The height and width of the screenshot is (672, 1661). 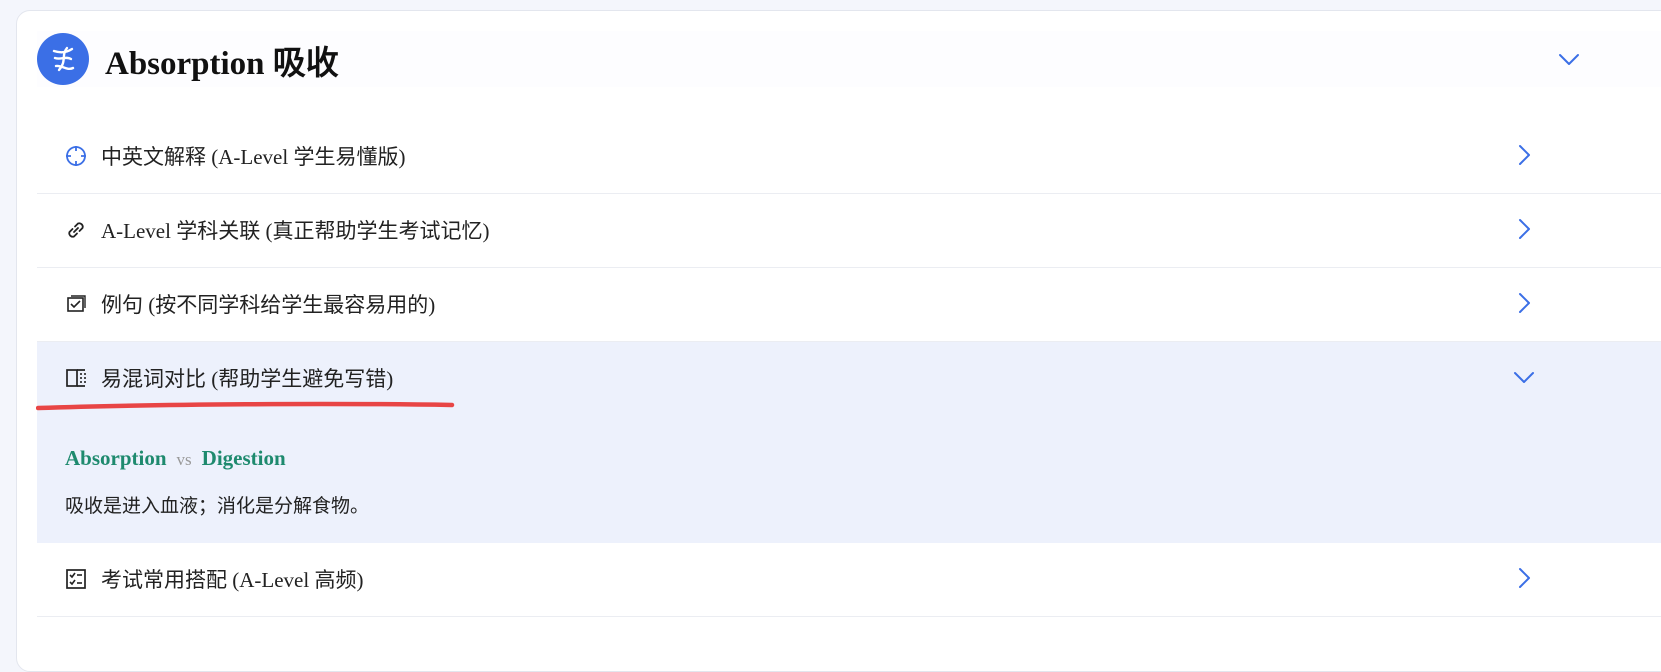 What do you see at coordinates (849, 157) in the screenshot?
I see `section-definition: 中英文解释 (A-Level 学生易懂版)` at bounding box center [849, 157].